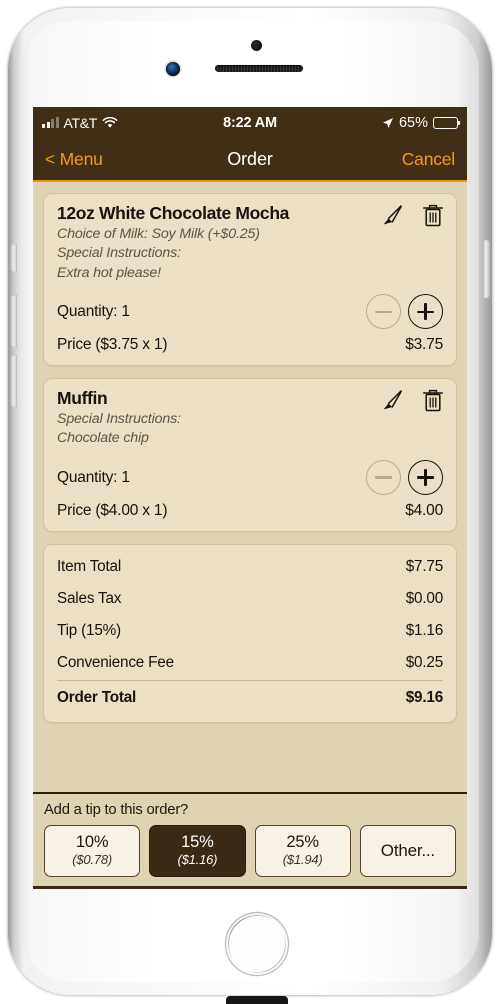 The height and width of the screenshot is (1004, 500). I want to click on order-total-label: Order Total, so click(97, 697).